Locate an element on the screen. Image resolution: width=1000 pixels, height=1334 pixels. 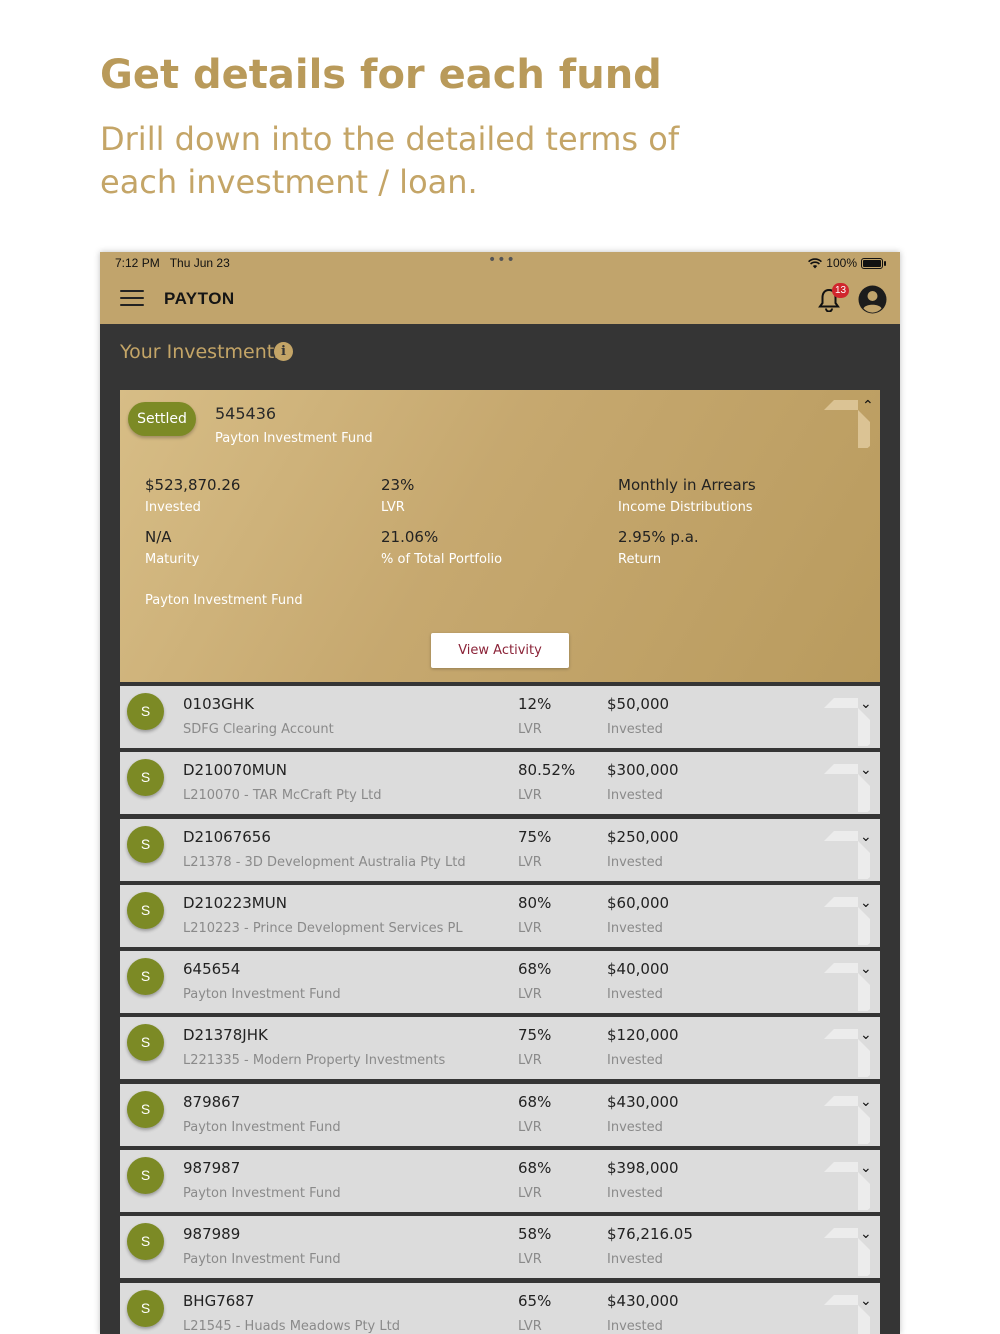
top-bar: 7:12 PM Thu Jun 23 ••• 100% PAYTON 13 is located at coordinates (500, 288).